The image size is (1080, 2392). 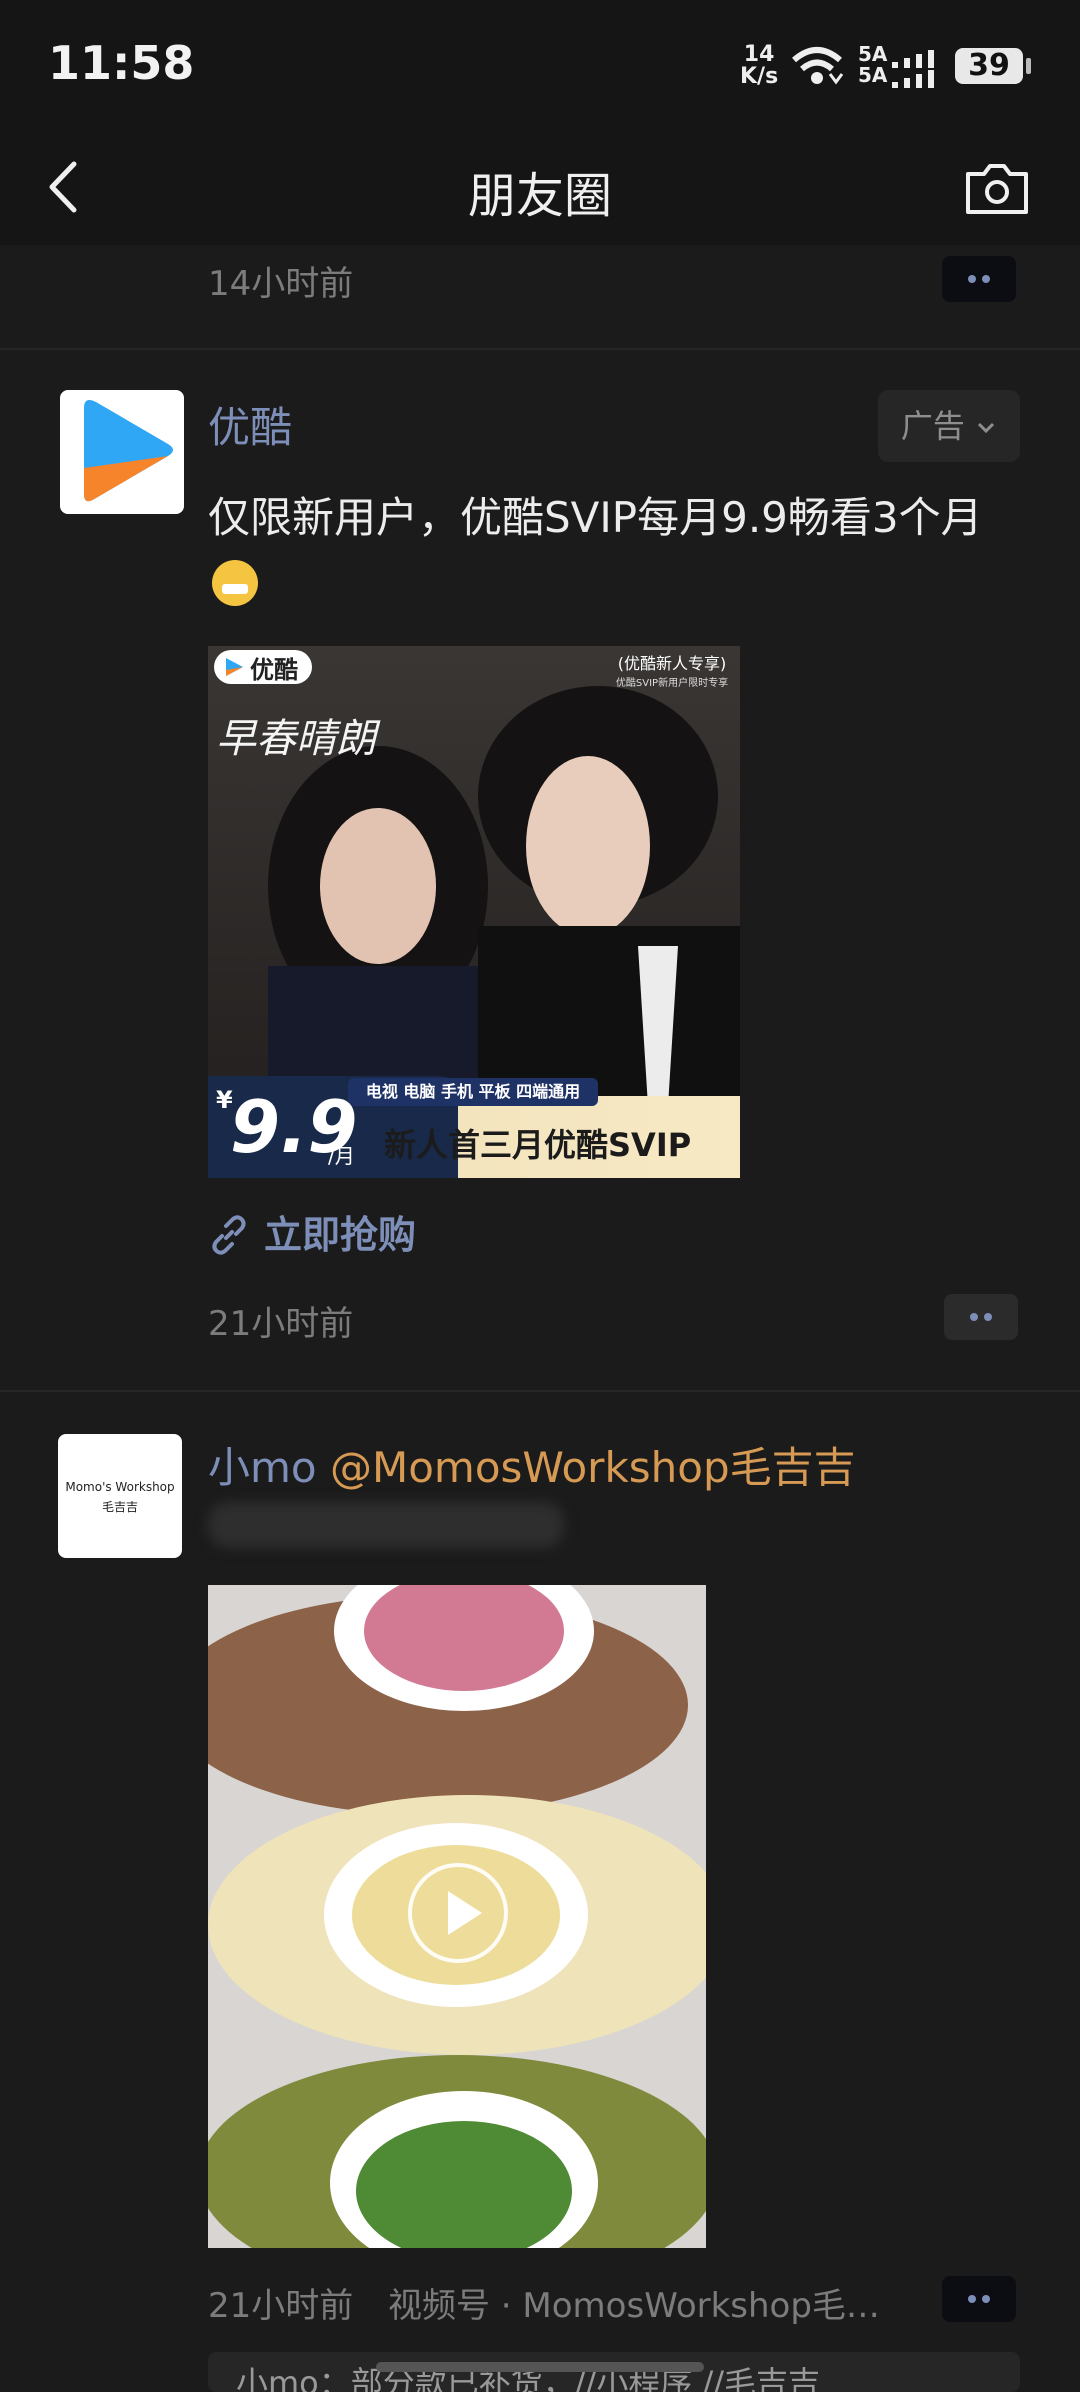 I want to click on ad-image-brand-chip: 优酷, so click(x=263, y=667).